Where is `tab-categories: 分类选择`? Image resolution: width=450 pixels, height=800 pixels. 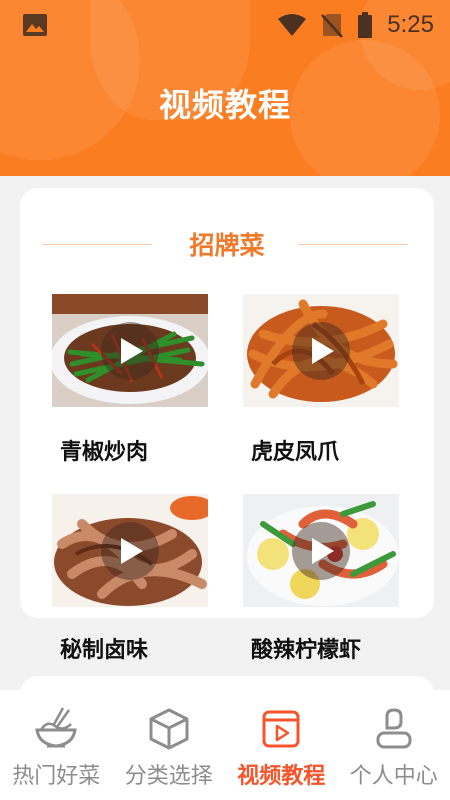
tab-categories: 分类选择 is located at coordinates (169, 745).